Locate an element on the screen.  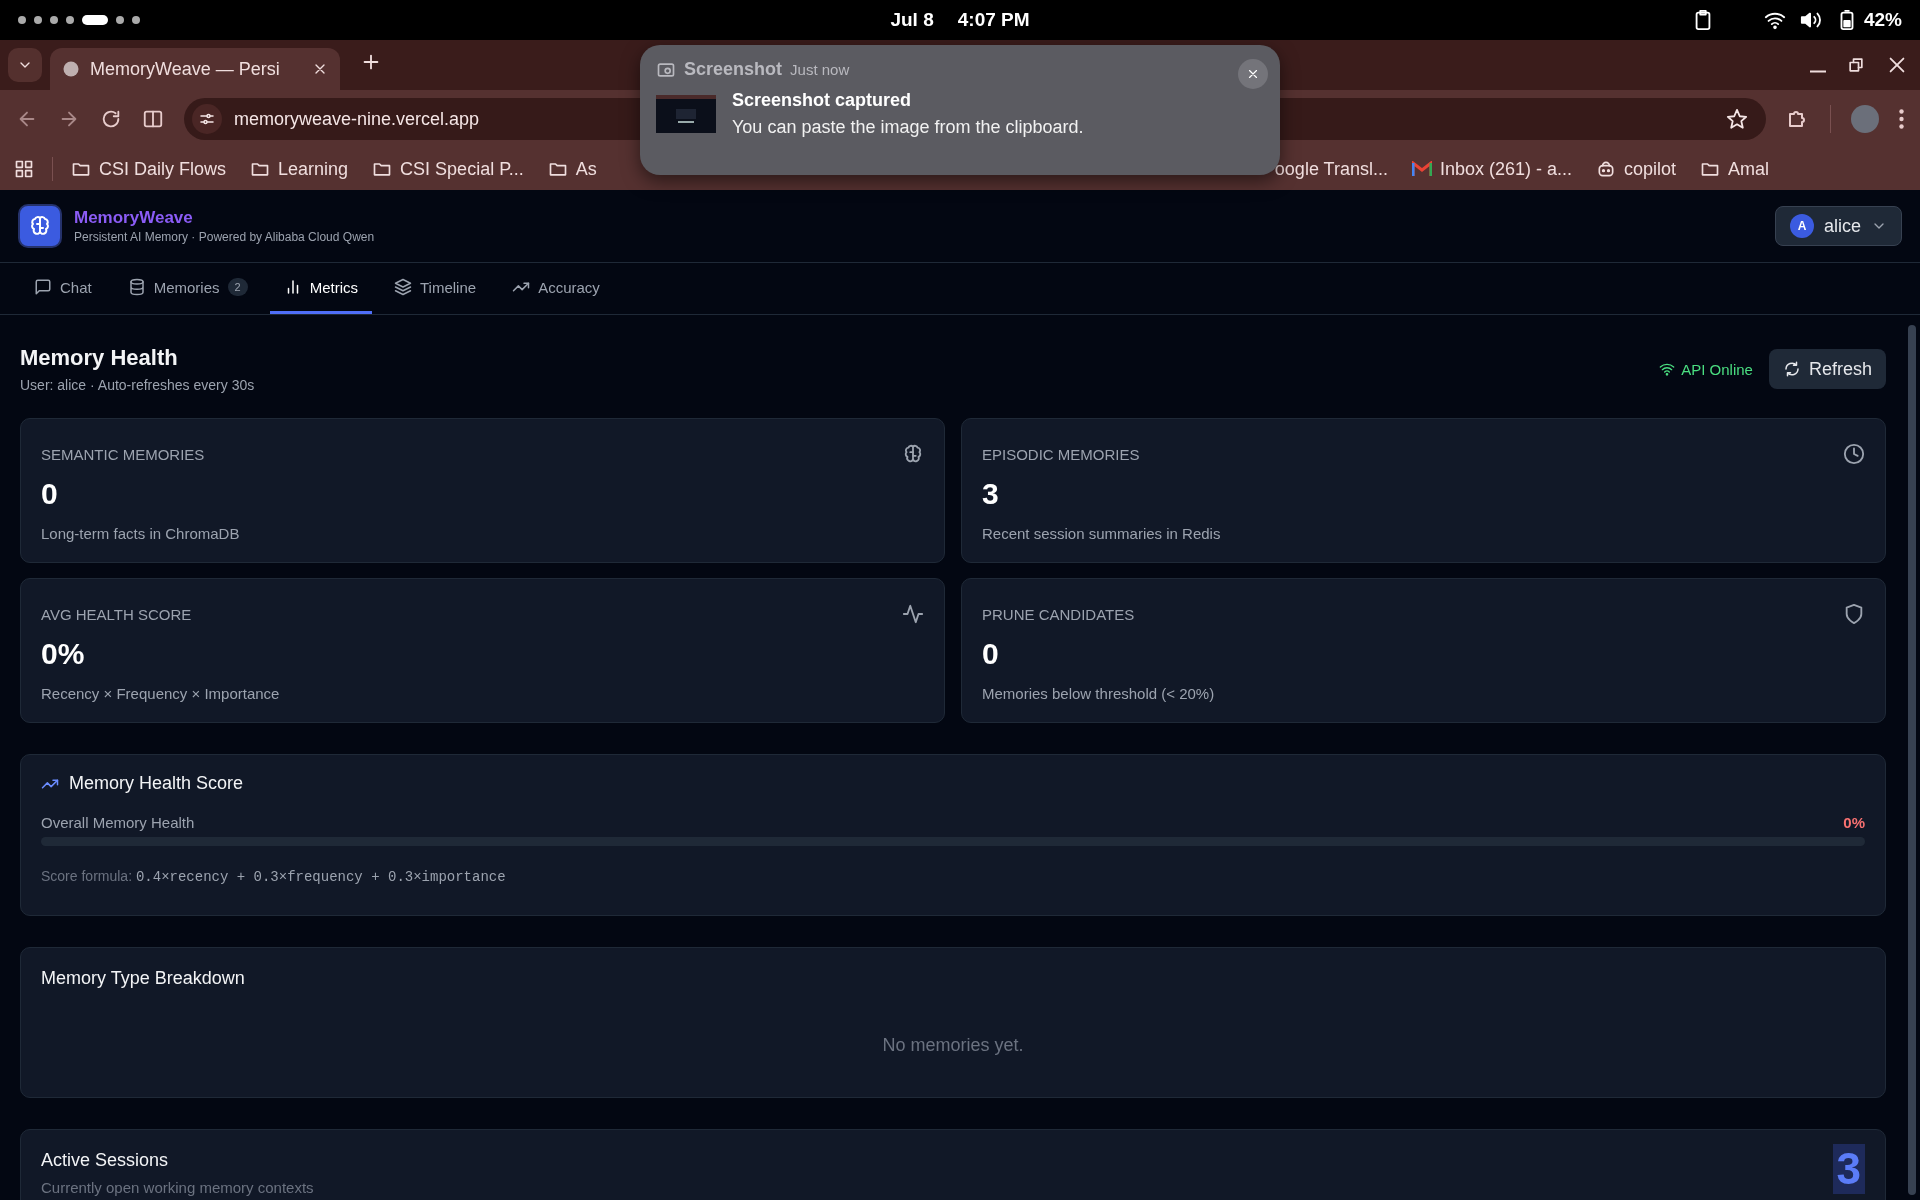
refresh-icon is located at coordinates (1791, 369).